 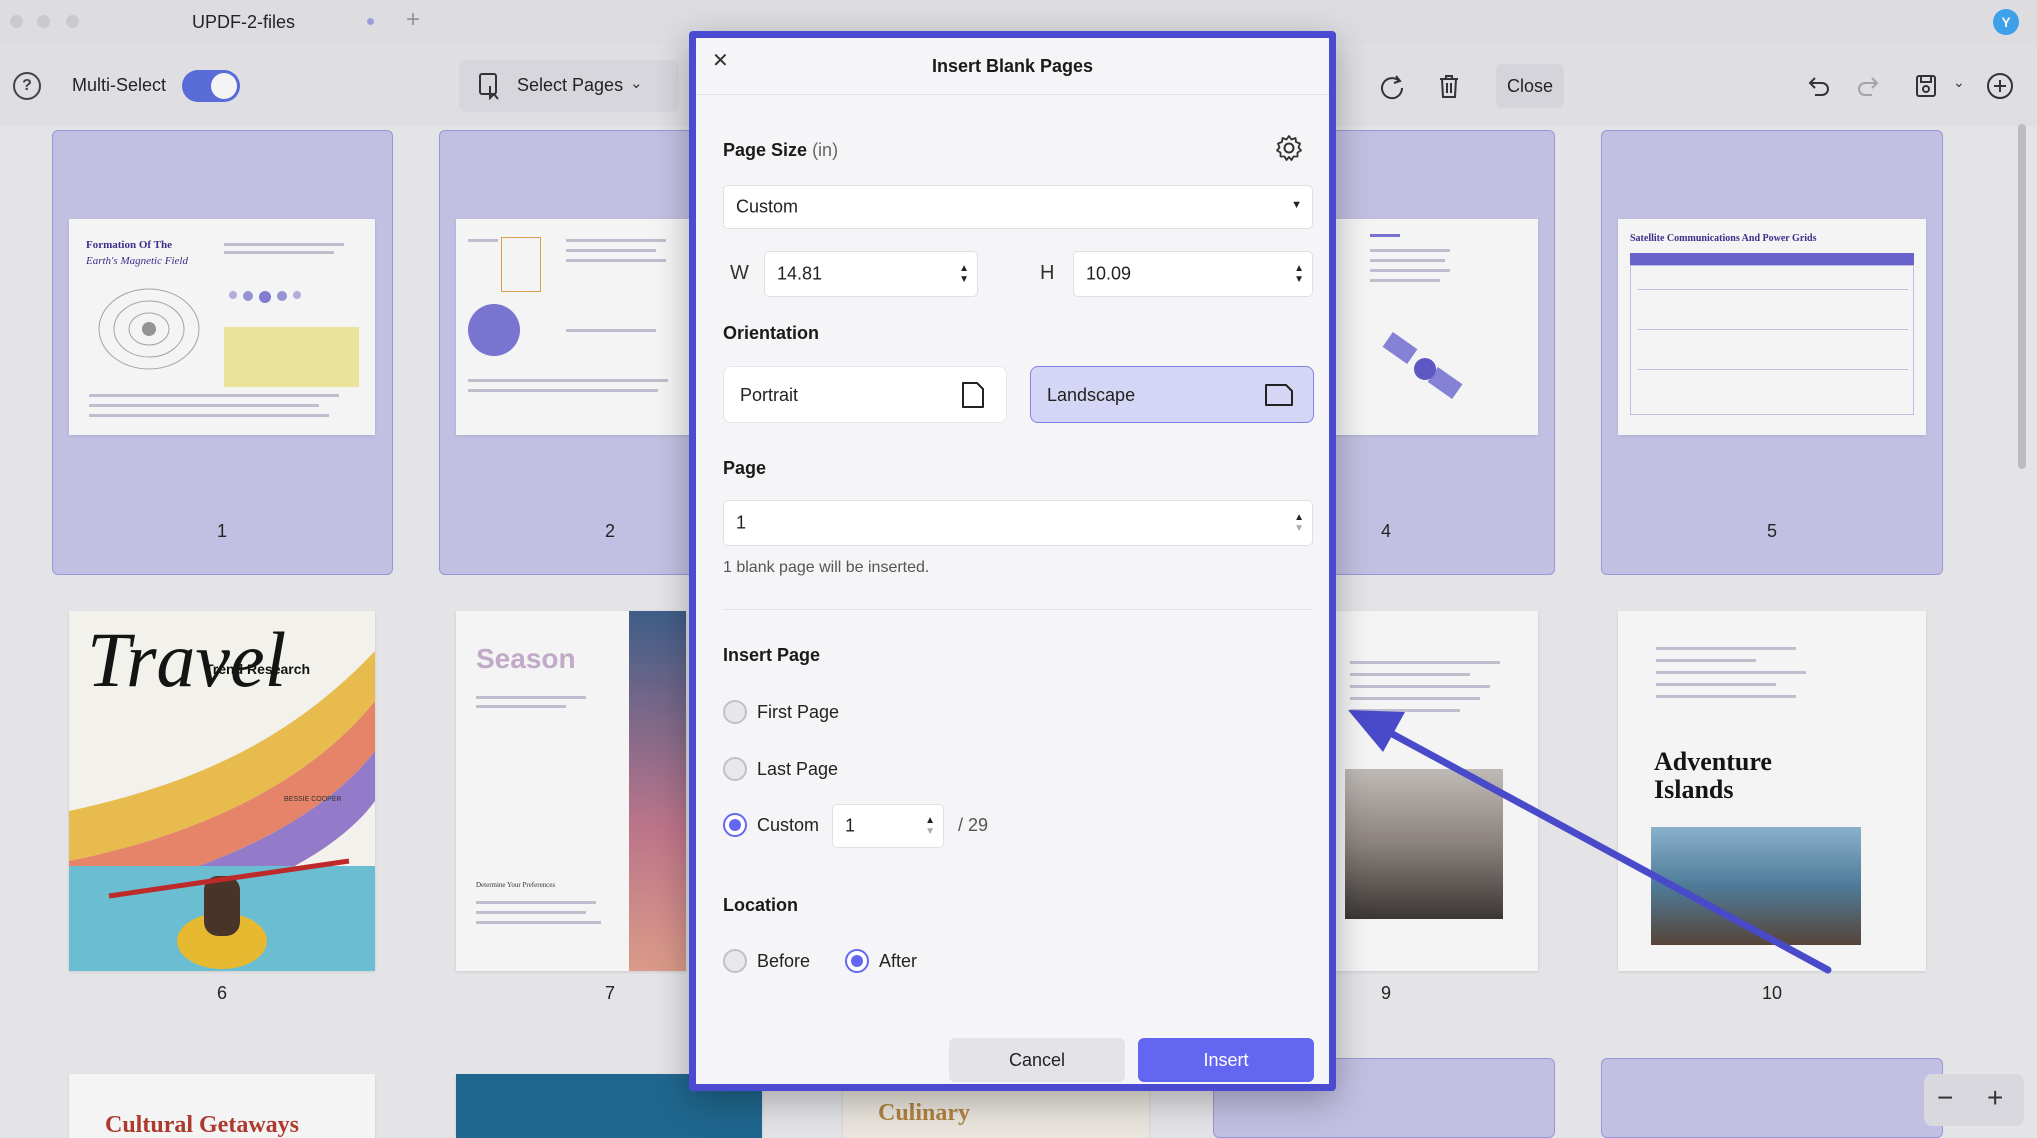 What do you see at coordinates (1289, 148) in the screenshot?
I see `gear-icon` at bounding box center [1289, 148].